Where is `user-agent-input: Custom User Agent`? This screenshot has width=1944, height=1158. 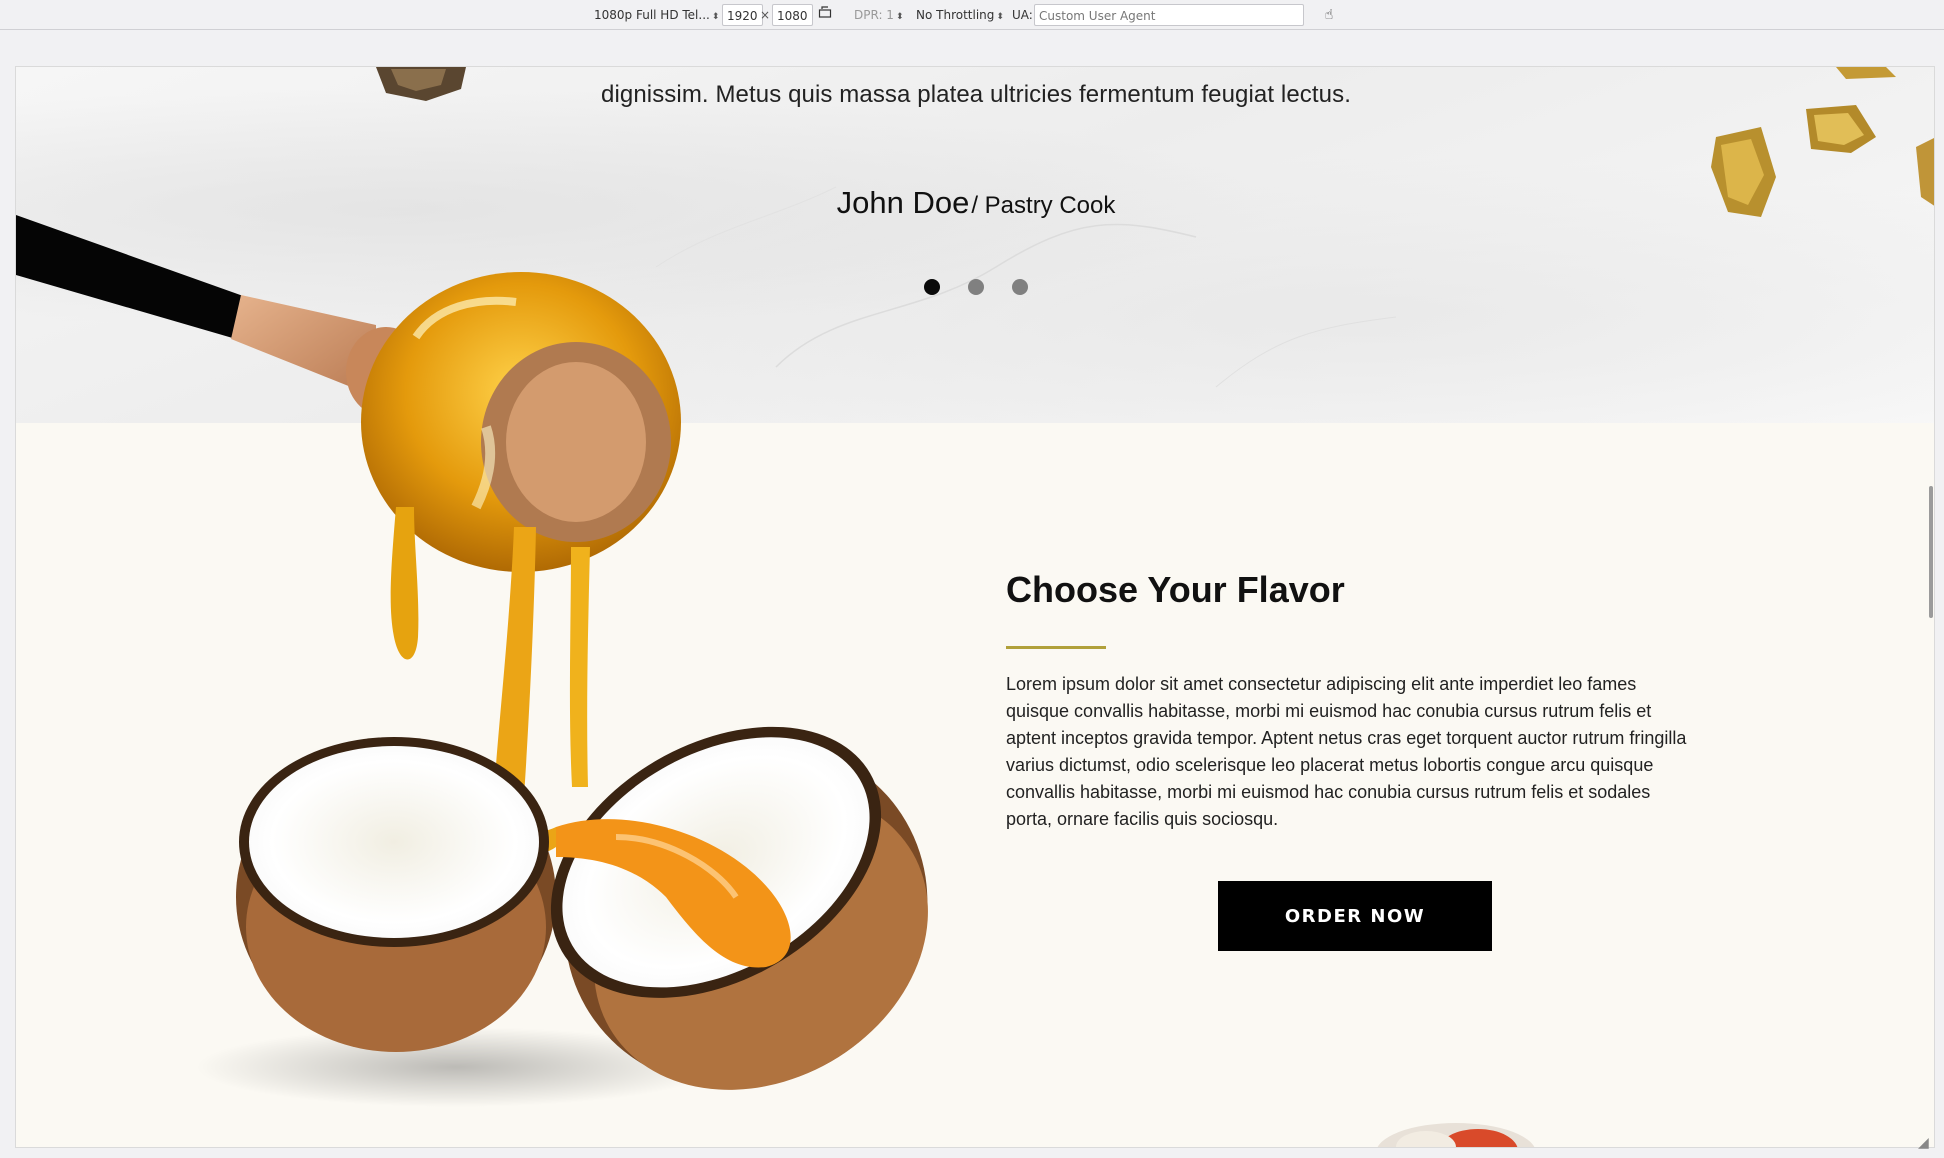
user-agent-input: Custom User Agent is located at coordinates (1169, 15).